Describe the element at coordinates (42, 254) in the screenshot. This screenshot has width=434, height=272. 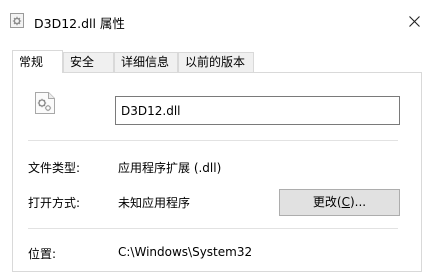
I see `location-label: 位置:` at that location.